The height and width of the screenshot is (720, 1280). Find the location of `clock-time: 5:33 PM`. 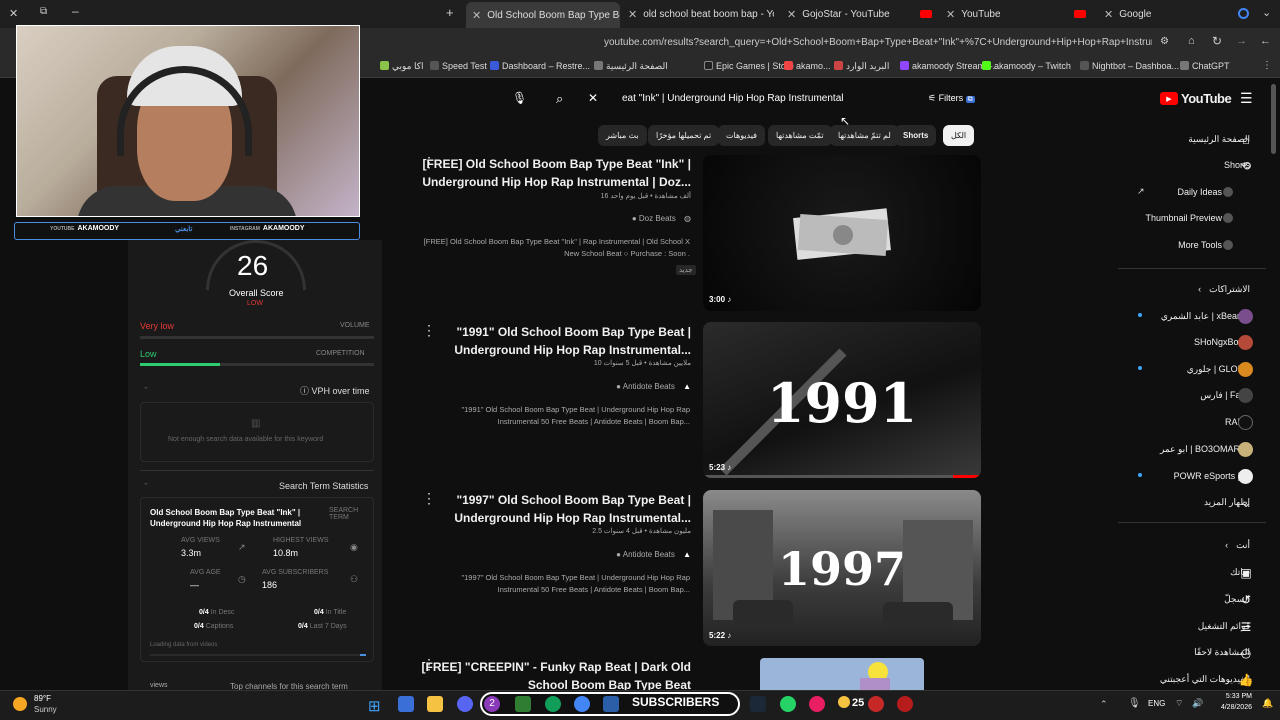

clock-time: 5:33 PM is located at coordinates (1237, 696).